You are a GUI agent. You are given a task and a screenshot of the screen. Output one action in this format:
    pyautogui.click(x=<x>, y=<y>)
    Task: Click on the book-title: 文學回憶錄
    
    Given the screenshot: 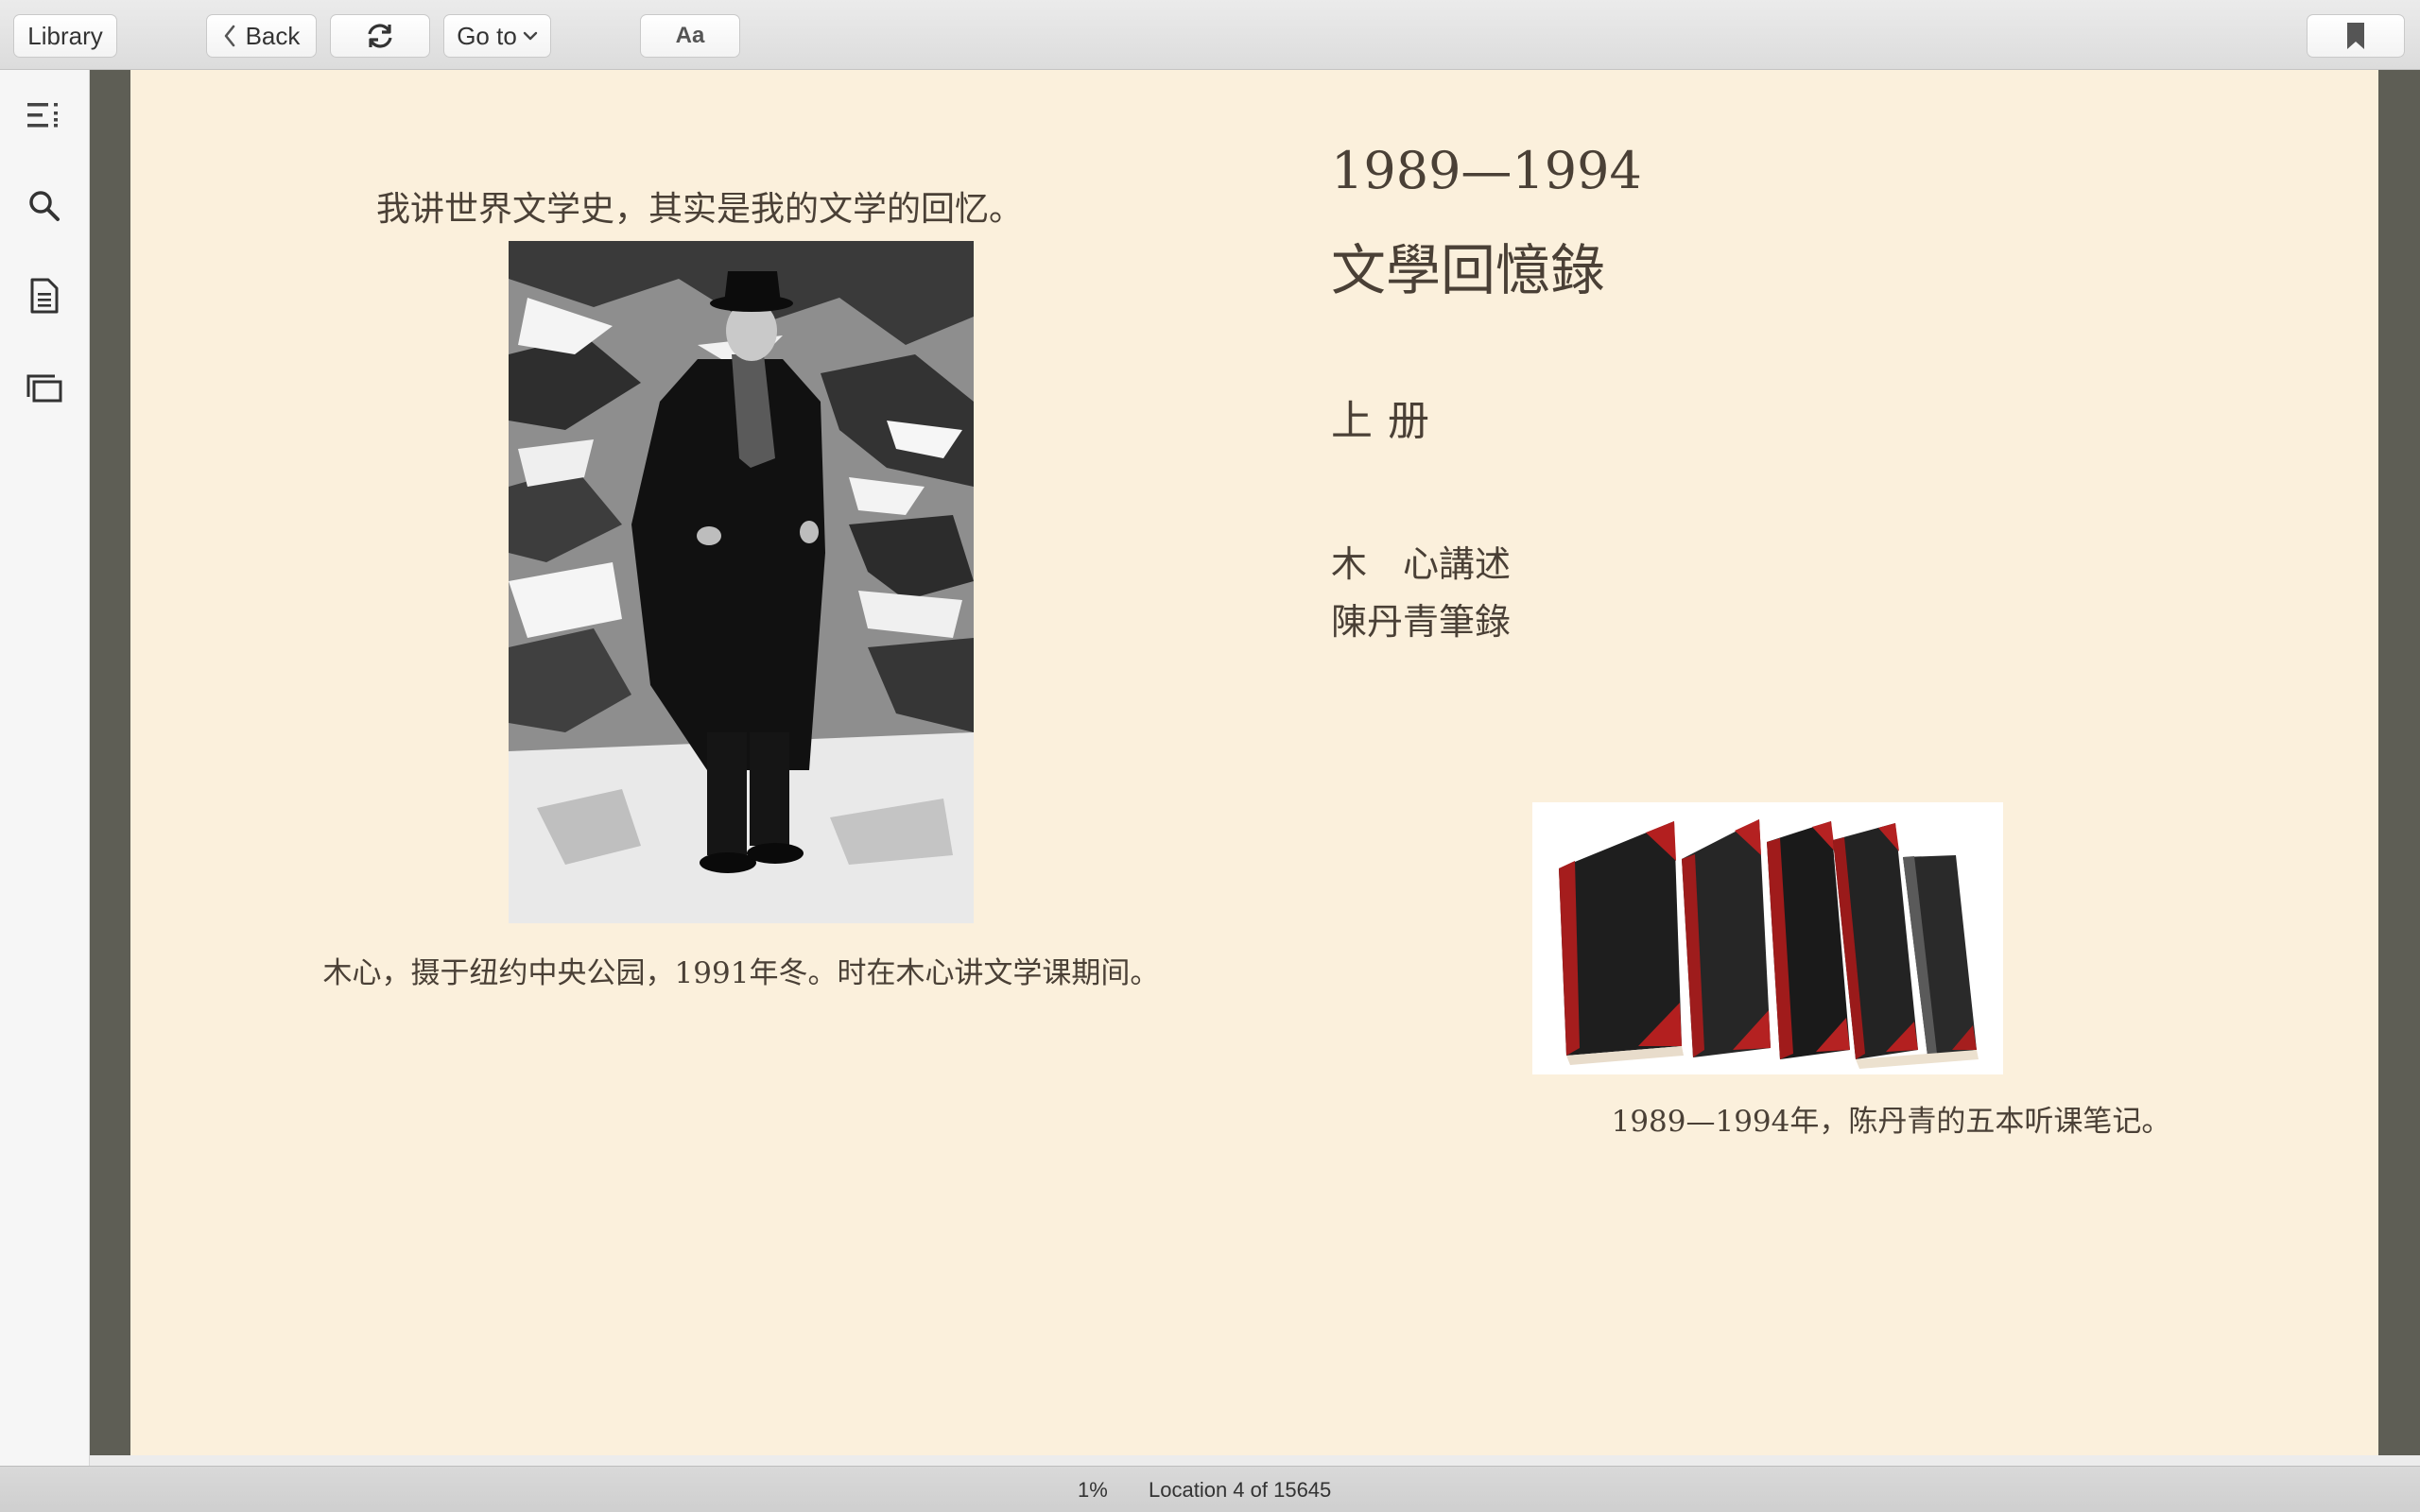 What is the action you would take?
    pyautogui.click(x=1468, y=270)
    